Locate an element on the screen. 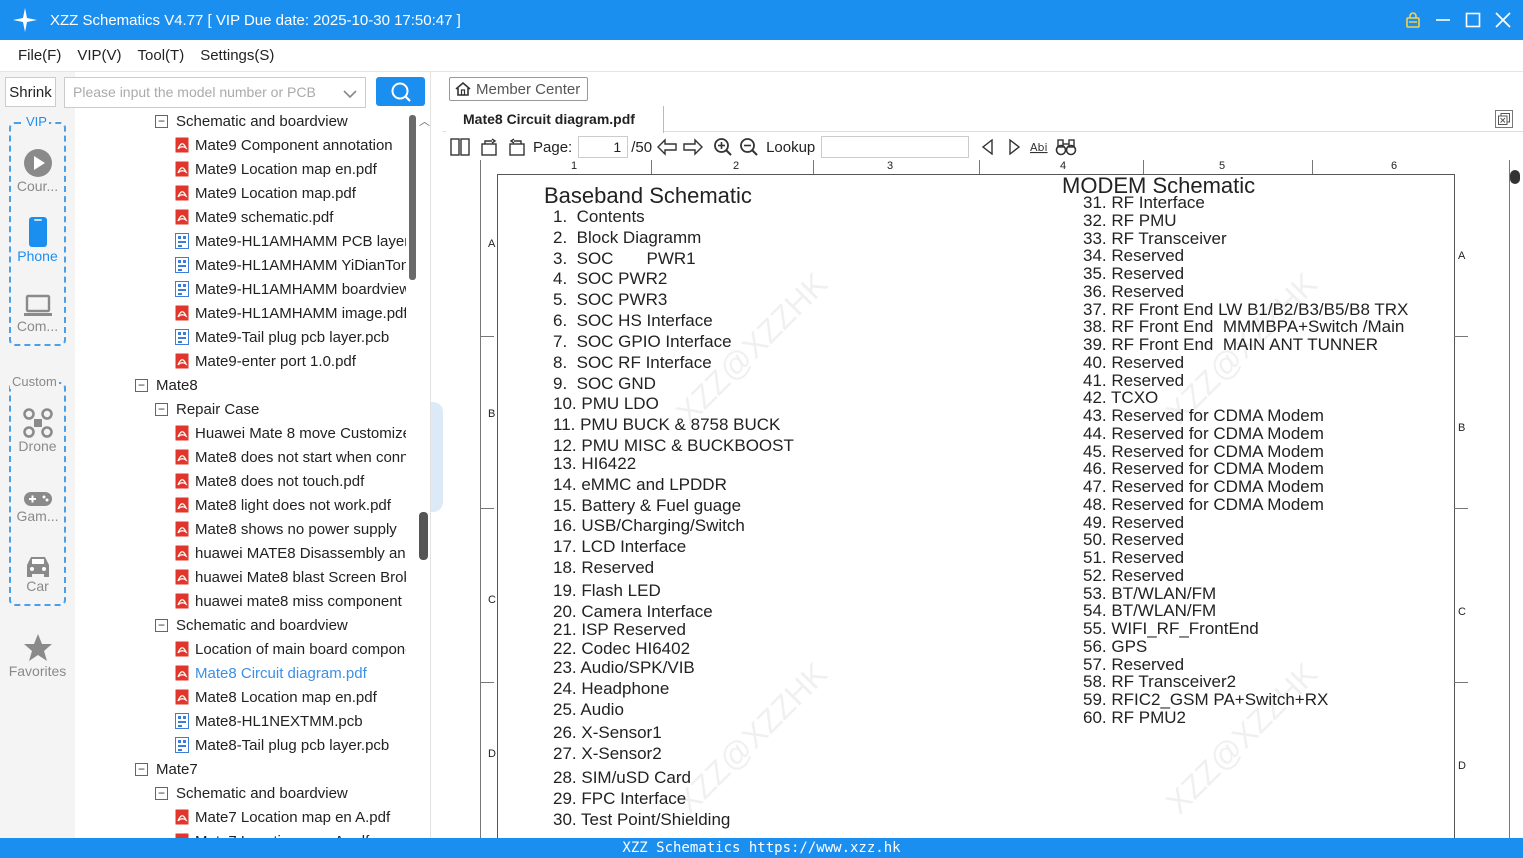  tree-file: Mate8 Location map en.pdf is located at coordinates (240, 697).